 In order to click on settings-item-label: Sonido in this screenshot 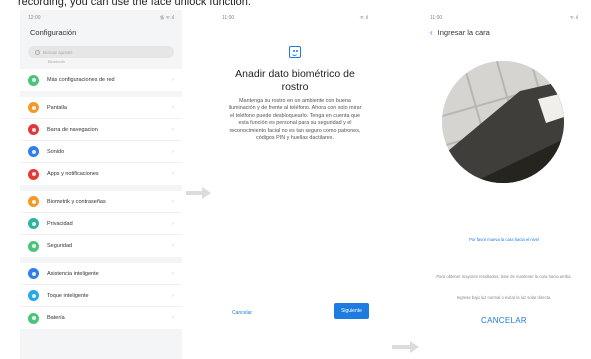, I will do `click(56, 151)`.